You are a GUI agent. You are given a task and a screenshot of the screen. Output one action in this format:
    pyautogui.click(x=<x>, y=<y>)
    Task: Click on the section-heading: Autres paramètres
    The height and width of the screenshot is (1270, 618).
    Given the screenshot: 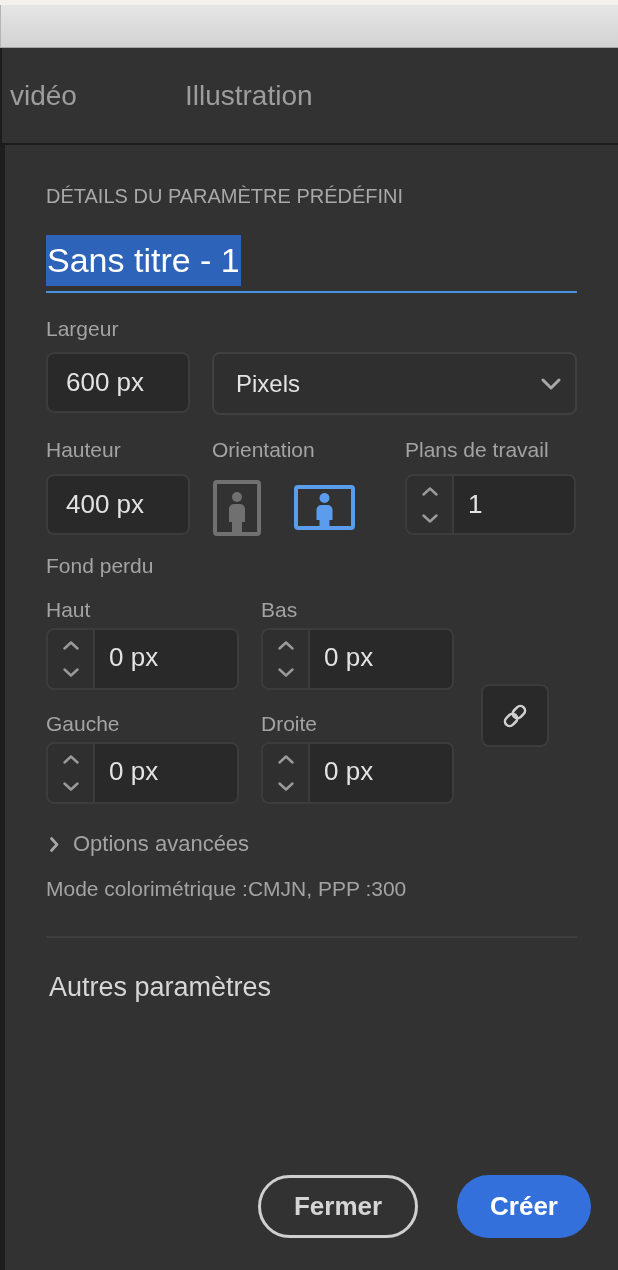 What is the action you would take?
    pyautogui.click(x=160, y=987)
    